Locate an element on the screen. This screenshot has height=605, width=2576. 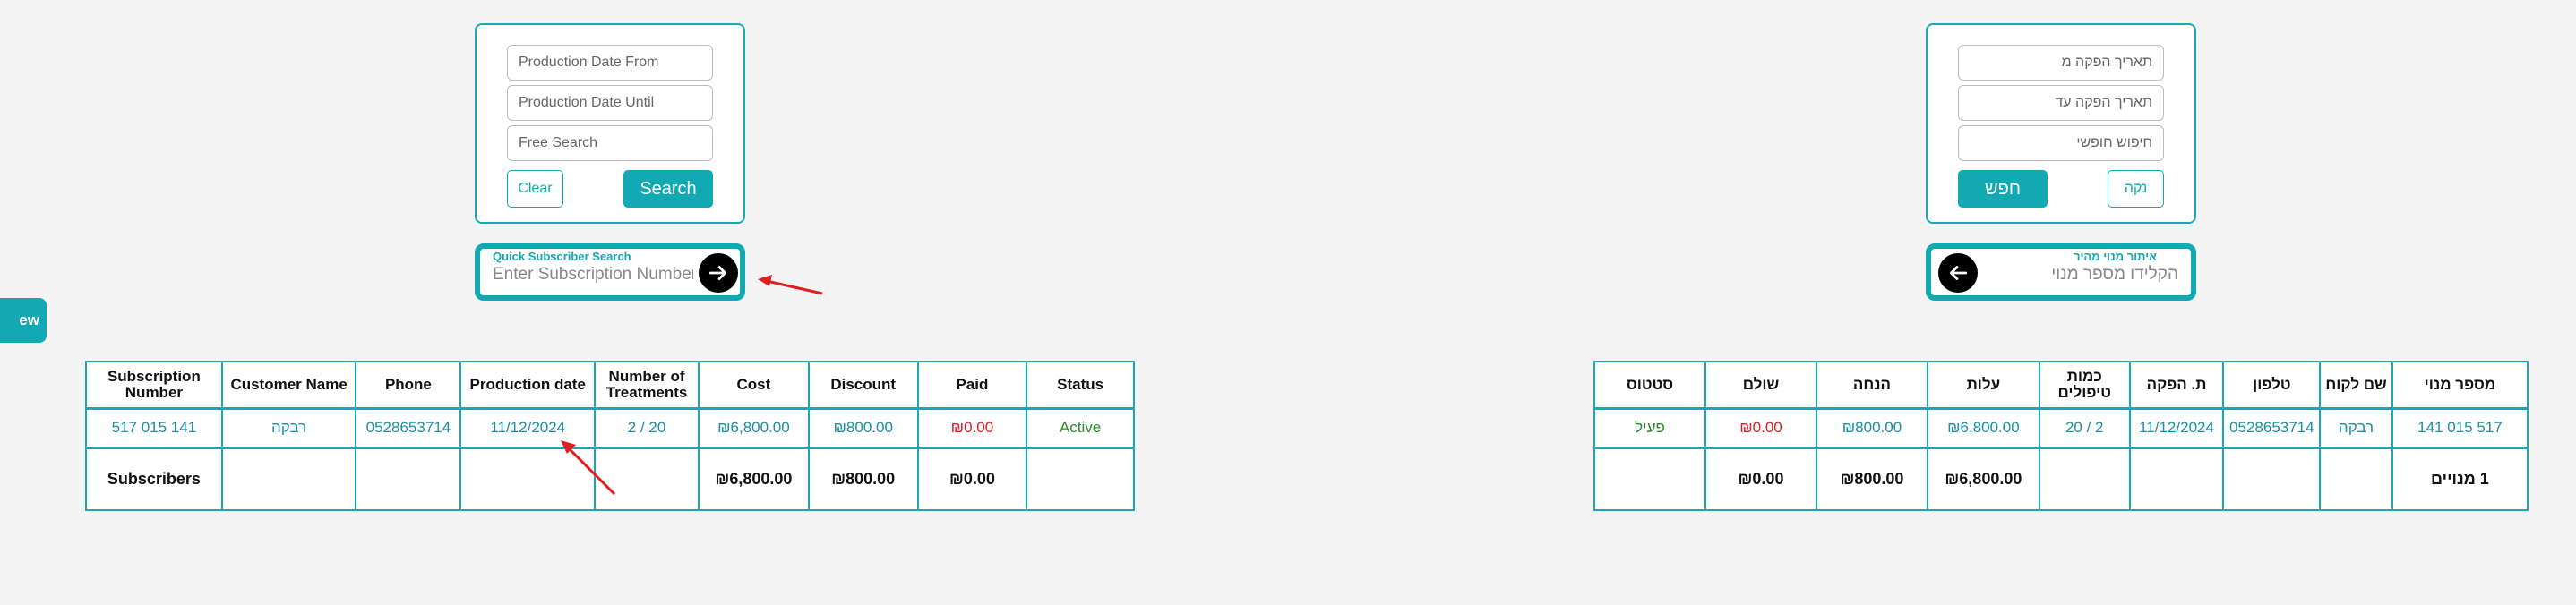
cell-customer-name-he: רבקה is located at coordinates (2356, 427).